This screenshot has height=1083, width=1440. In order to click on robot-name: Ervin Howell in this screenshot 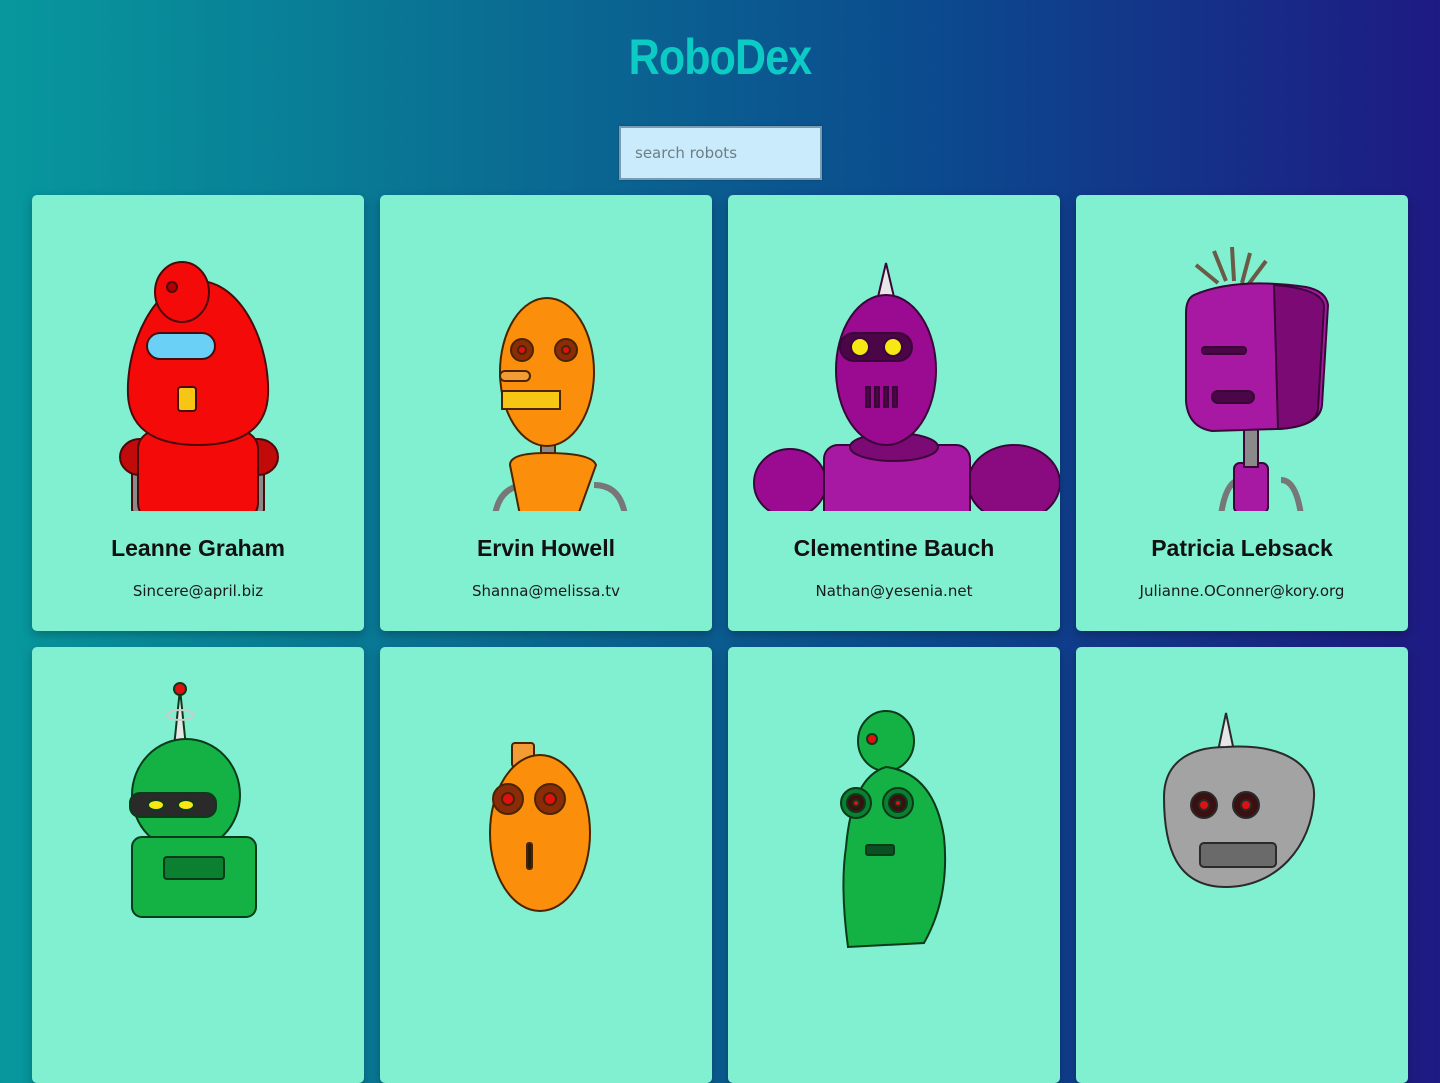, I will do `click(546, 548)`.